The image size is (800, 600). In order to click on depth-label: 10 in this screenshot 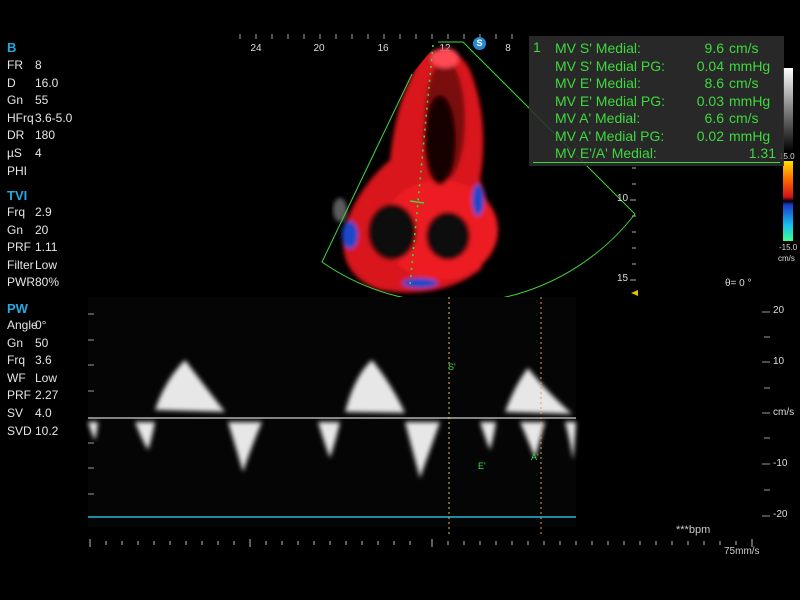, I will do `click(623, 198)`.